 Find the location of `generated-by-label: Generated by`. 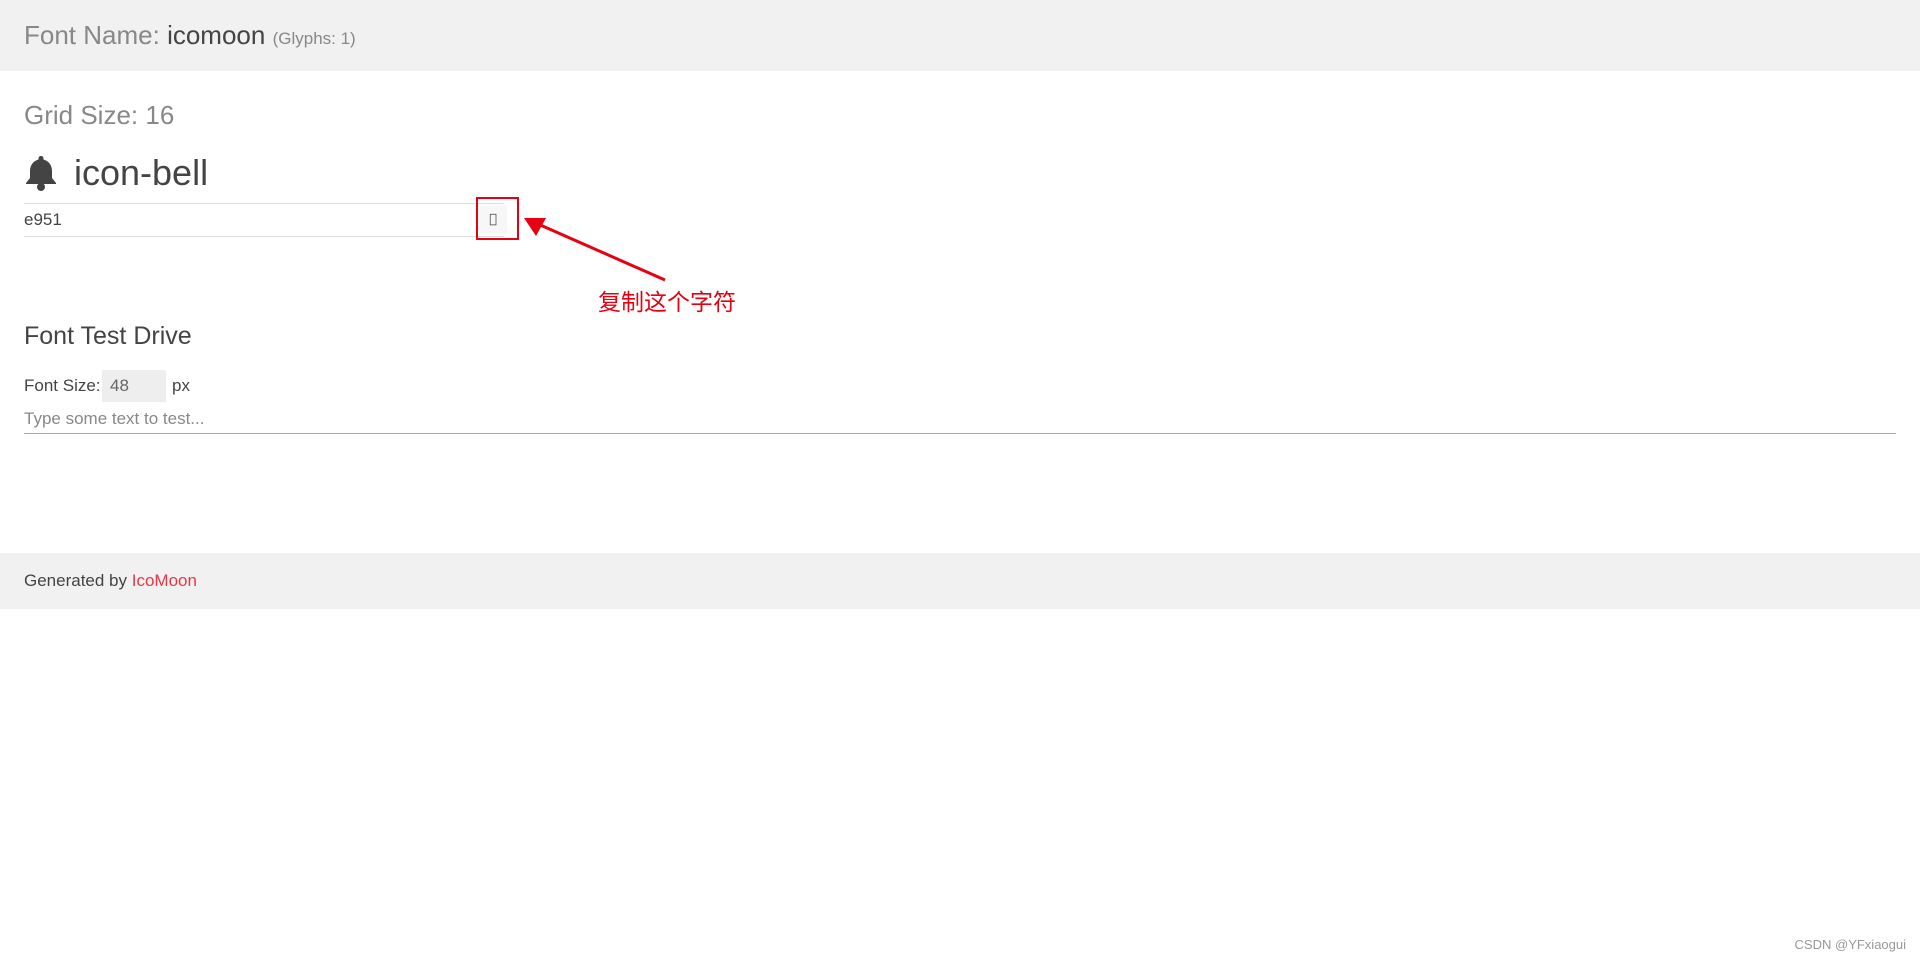

generated-by-label: Generated by is located at coordinates (76, 580).